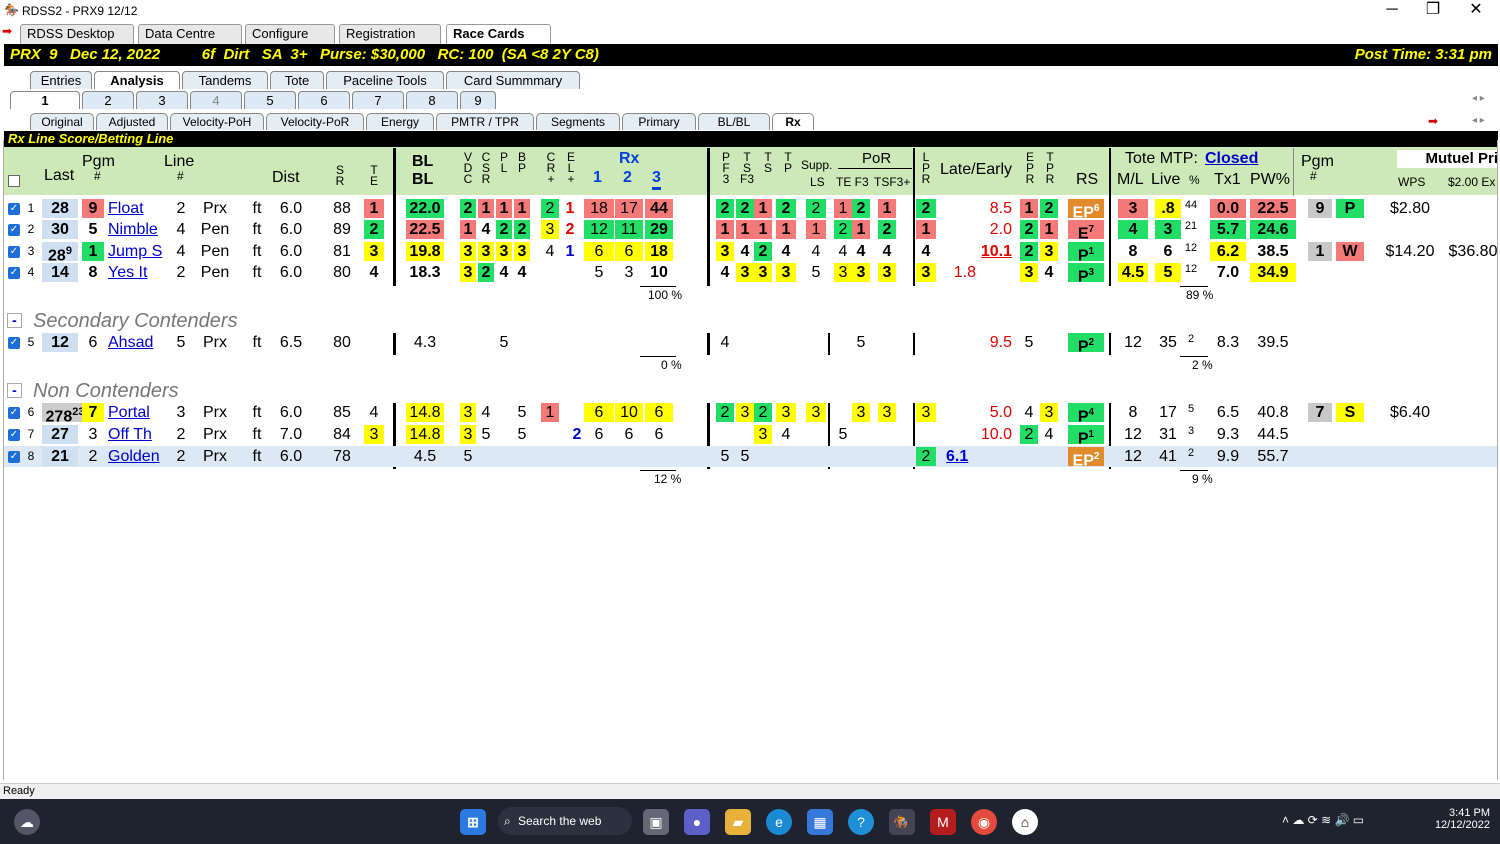 The width and height of the screenshot is (1500, 844). Describe the element at coordinates (1320, 251) in the screenshot. I see `cell-pg2: 1` at that location.